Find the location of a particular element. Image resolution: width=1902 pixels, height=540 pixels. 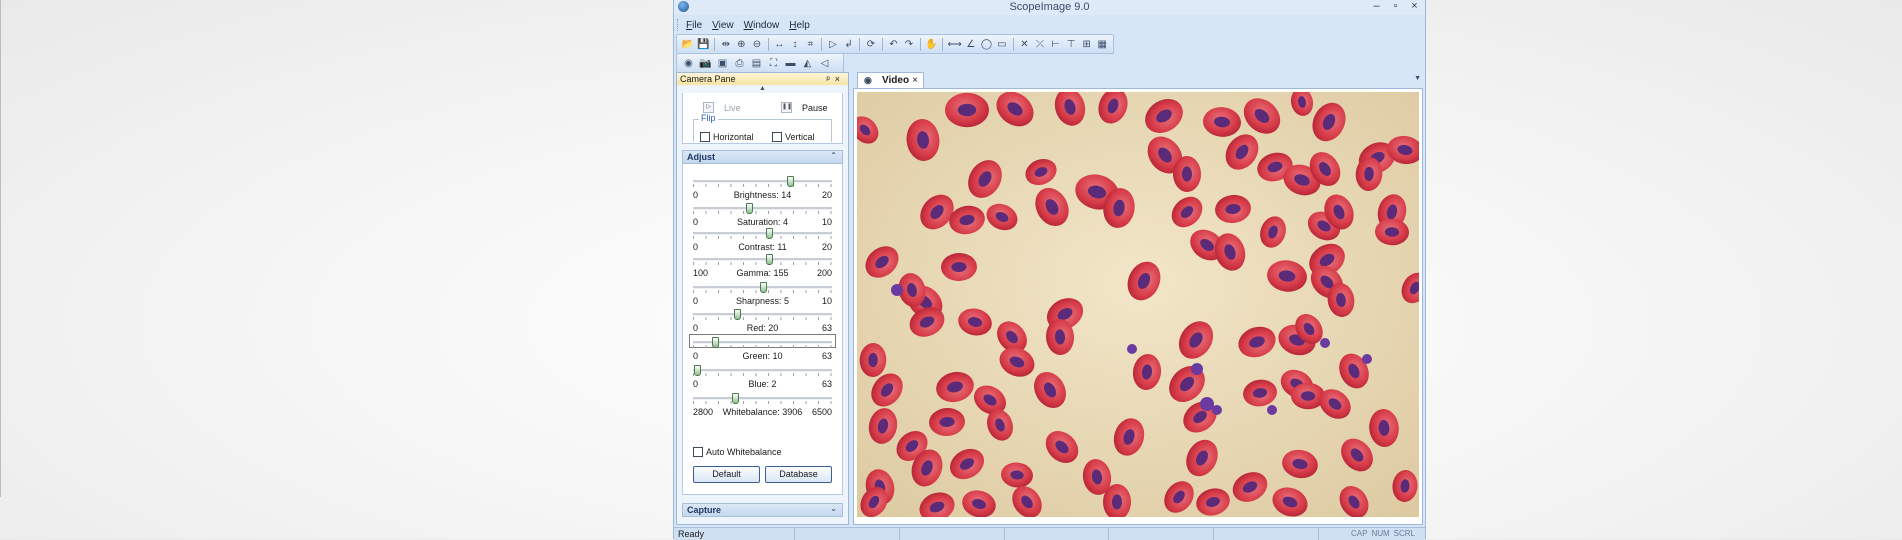

undo-icon: ↶ is located at coordinates (893, 44).